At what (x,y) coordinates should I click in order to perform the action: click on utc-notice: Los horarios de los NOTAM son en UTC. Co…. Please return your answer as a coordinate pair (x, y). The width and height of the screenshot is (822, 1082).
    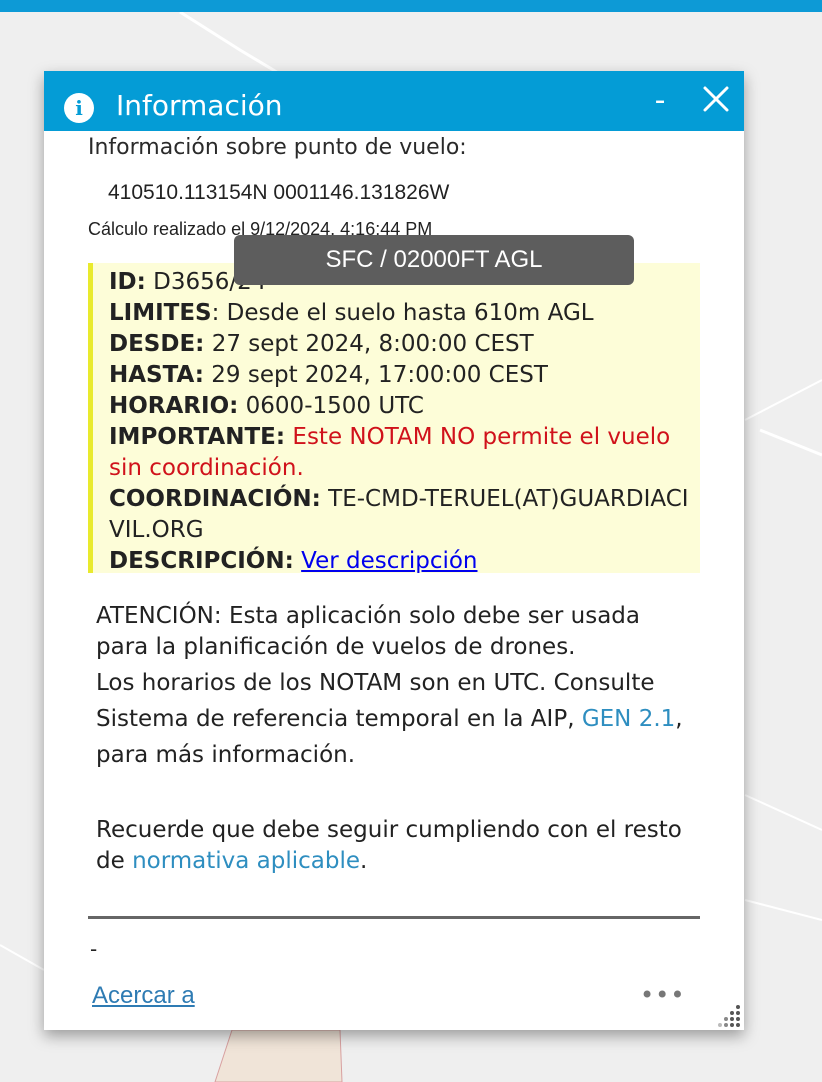
    Looking at the image, I should click on (396, 719).